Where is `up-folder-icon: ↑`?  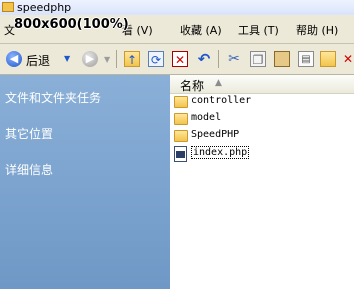 up-folder-icon: ↑ is located at coordinates (132, 59).